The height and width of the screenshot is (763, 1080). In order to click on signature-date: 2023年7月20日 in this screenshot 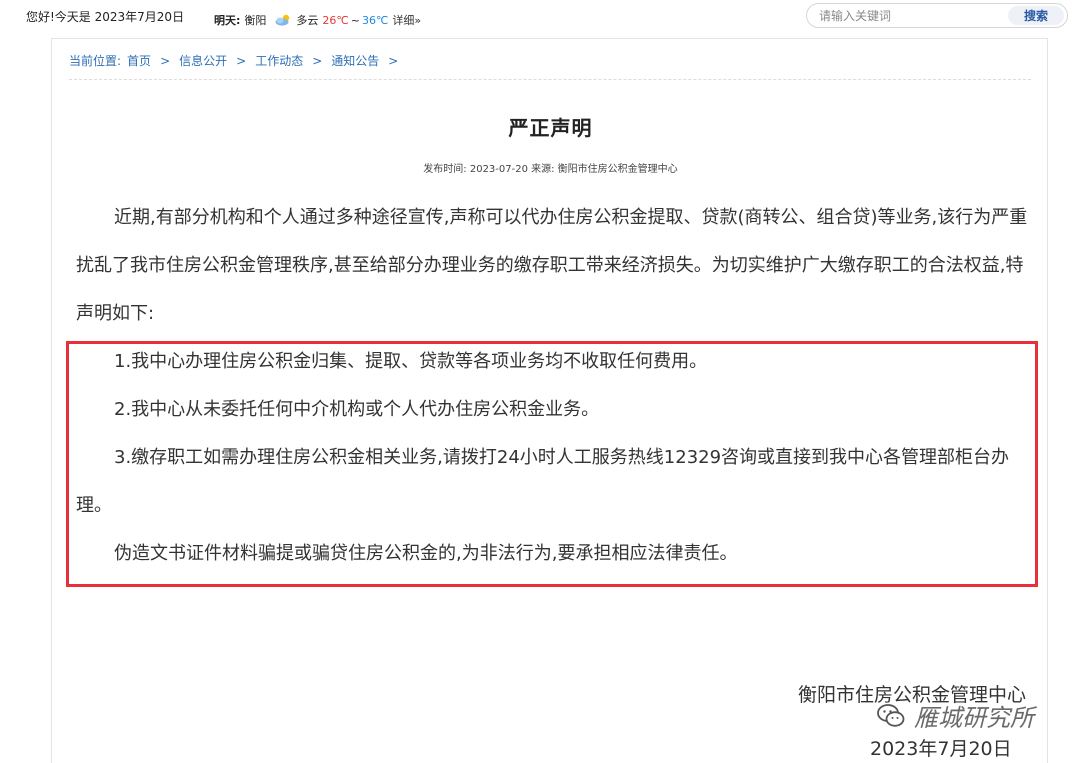, I will do `click(941, 749)`.